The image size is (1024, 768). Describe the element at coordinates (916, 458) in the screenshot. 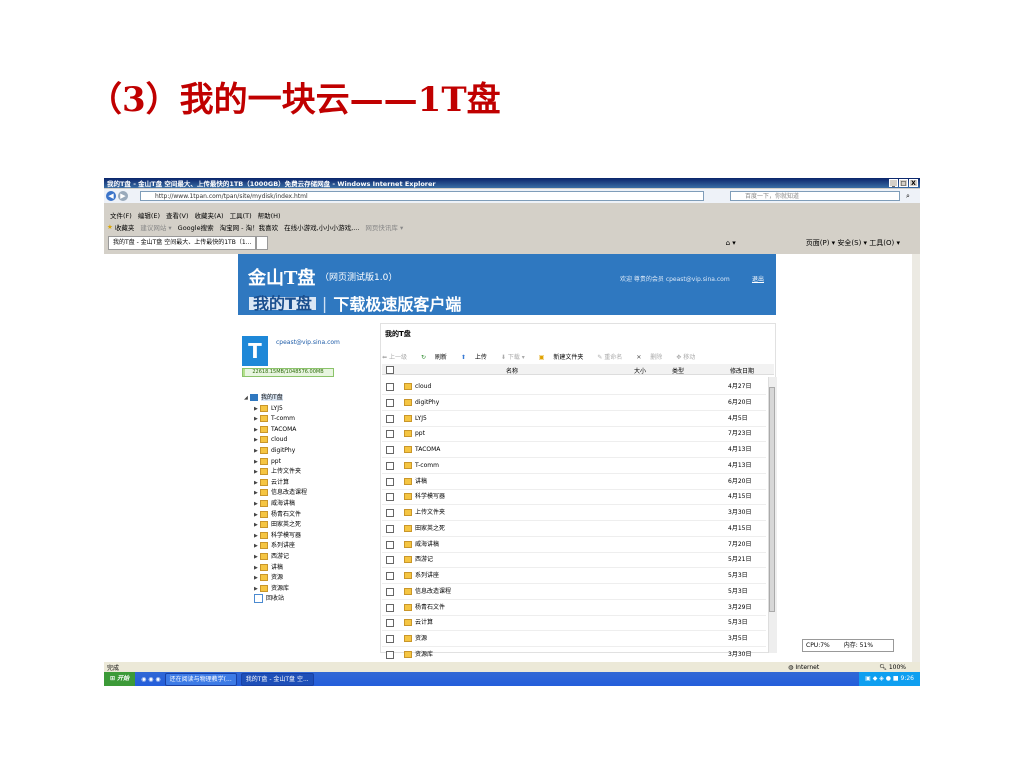

I see `page-scrollbar` at that location.